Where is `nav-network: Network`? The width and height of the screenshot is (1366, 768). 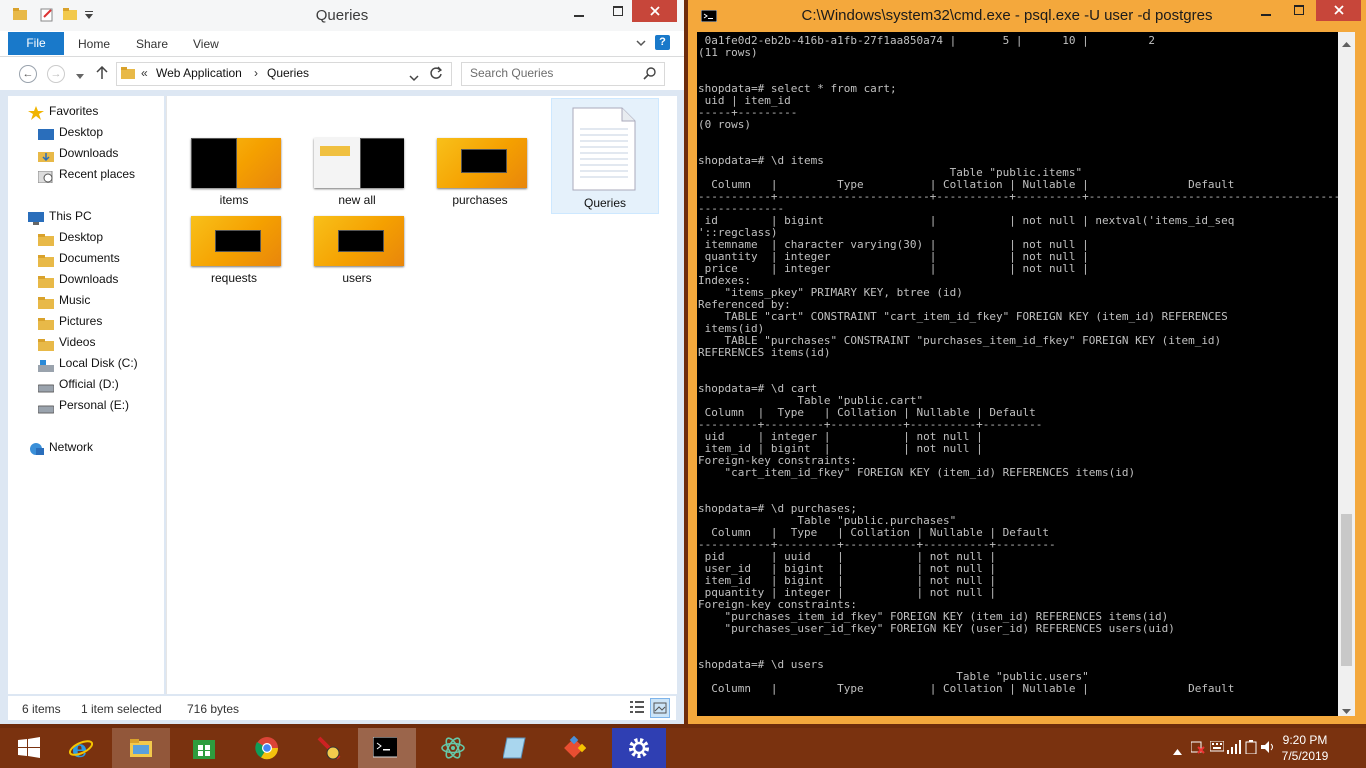
nav-network: Network is located at coordinates (60, 447).